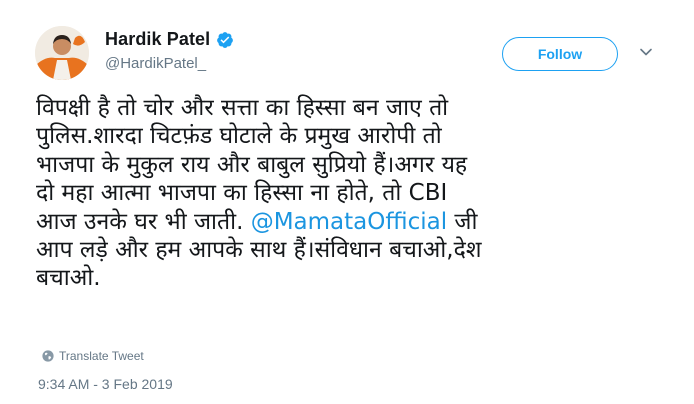  I want to click on translate-tweet-link: Translate Tweet, so click(93, 356).